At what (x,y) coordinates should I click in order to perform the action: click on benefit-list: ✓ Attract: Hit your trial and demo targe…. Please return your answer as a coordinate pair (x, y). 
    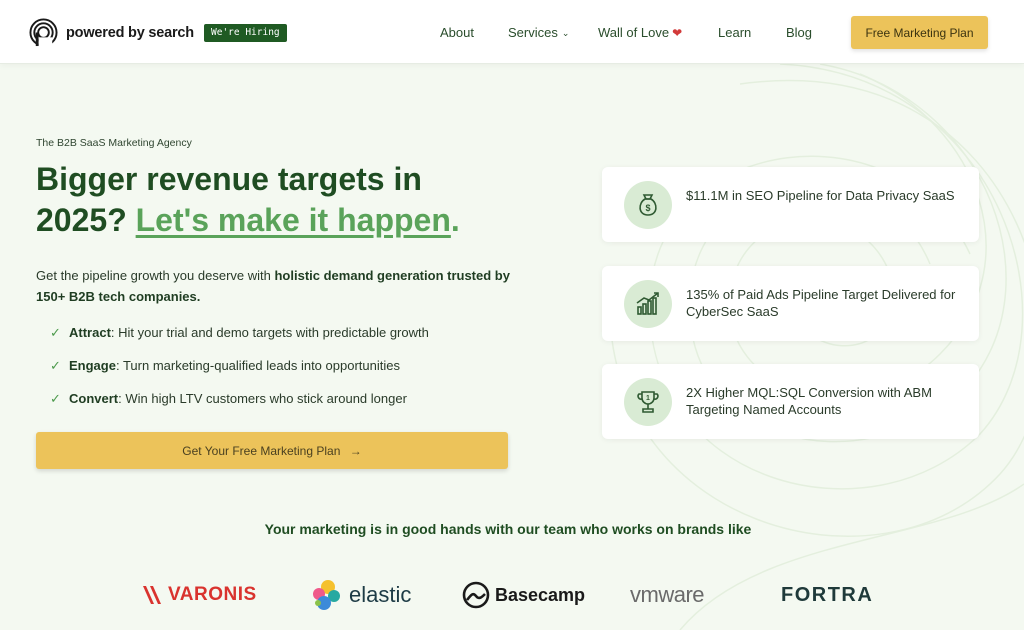
    Looking at the image, I should click on (239, 372).